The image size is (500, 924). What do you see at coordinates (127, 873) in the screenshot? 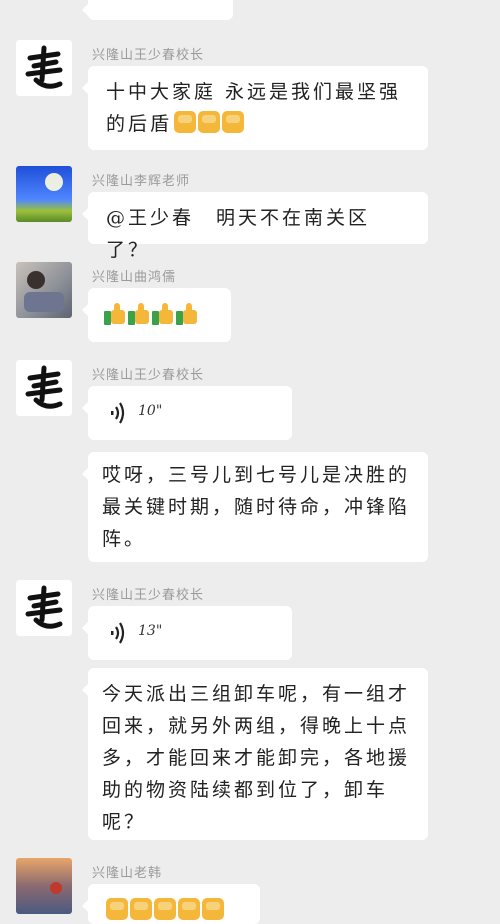
I see `sender-name: 兴隆山老韩` at bounding box center [127, 873].